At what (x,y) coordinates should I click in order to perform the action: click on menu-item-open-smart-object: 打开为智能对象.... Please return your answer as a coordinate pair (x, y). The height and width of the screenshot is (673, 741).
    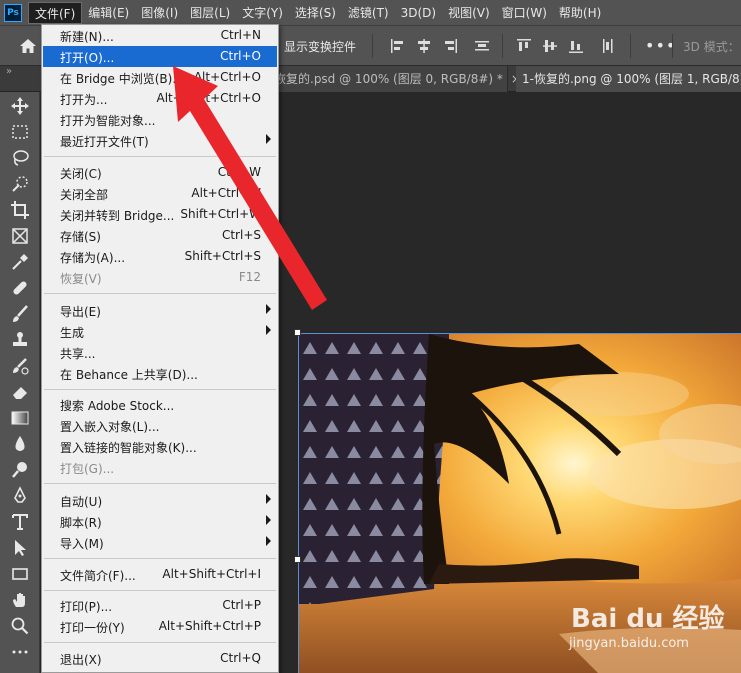
    Looking at the image, I should click on (160, 119).